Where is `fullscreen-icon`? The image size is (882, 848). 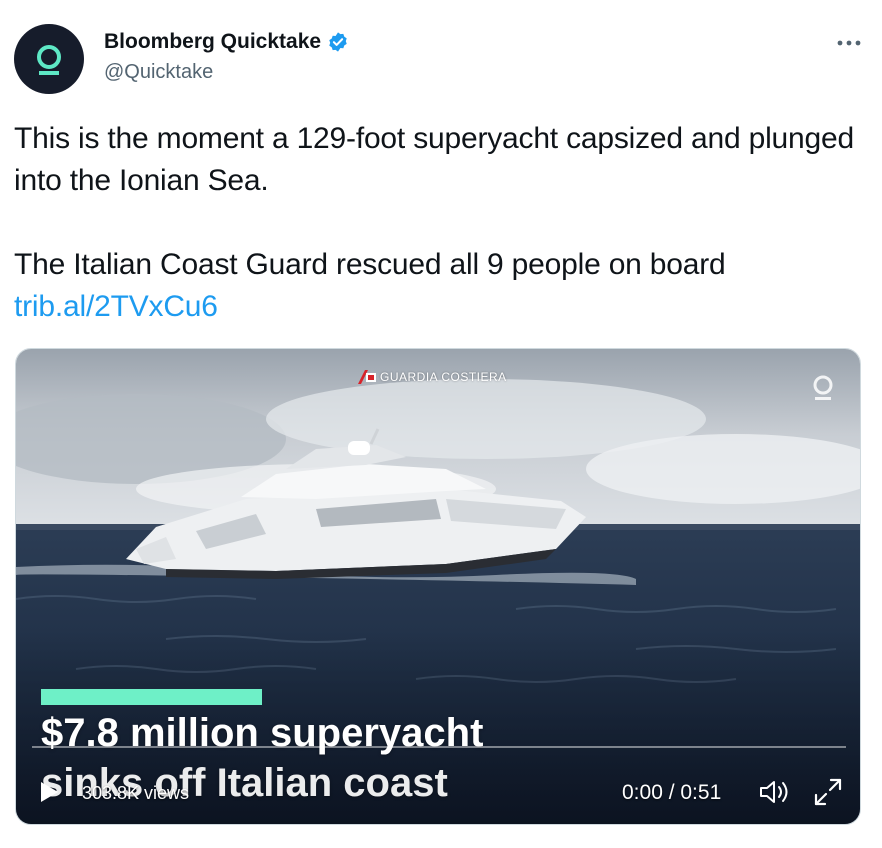 fullscreen-icon is located at coordinates (828, 792).